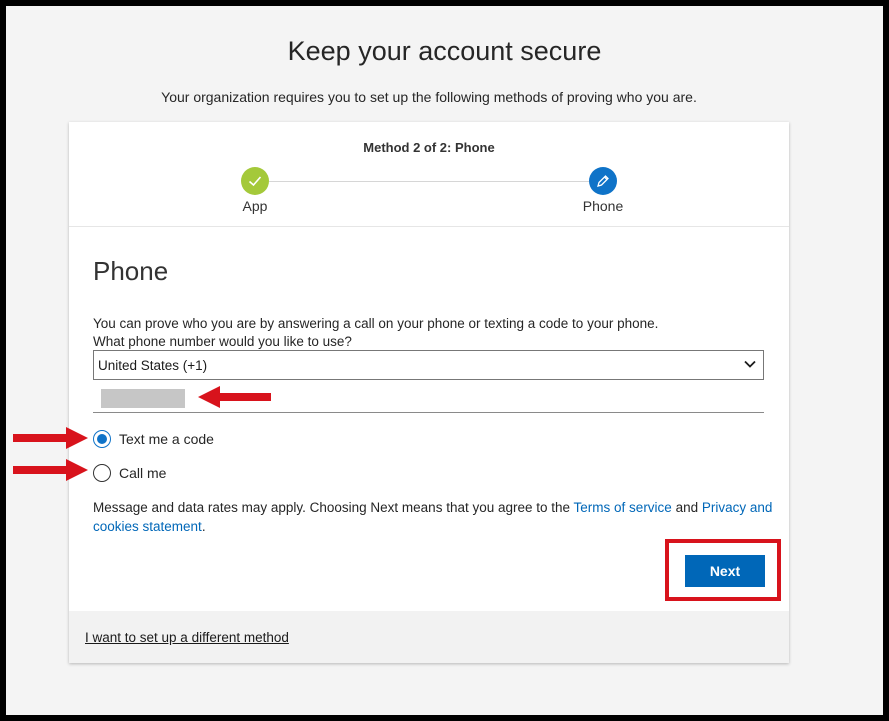 This screenshot has height=721, width=889. I want to click on chevron-down-icon, so click(750, 364).